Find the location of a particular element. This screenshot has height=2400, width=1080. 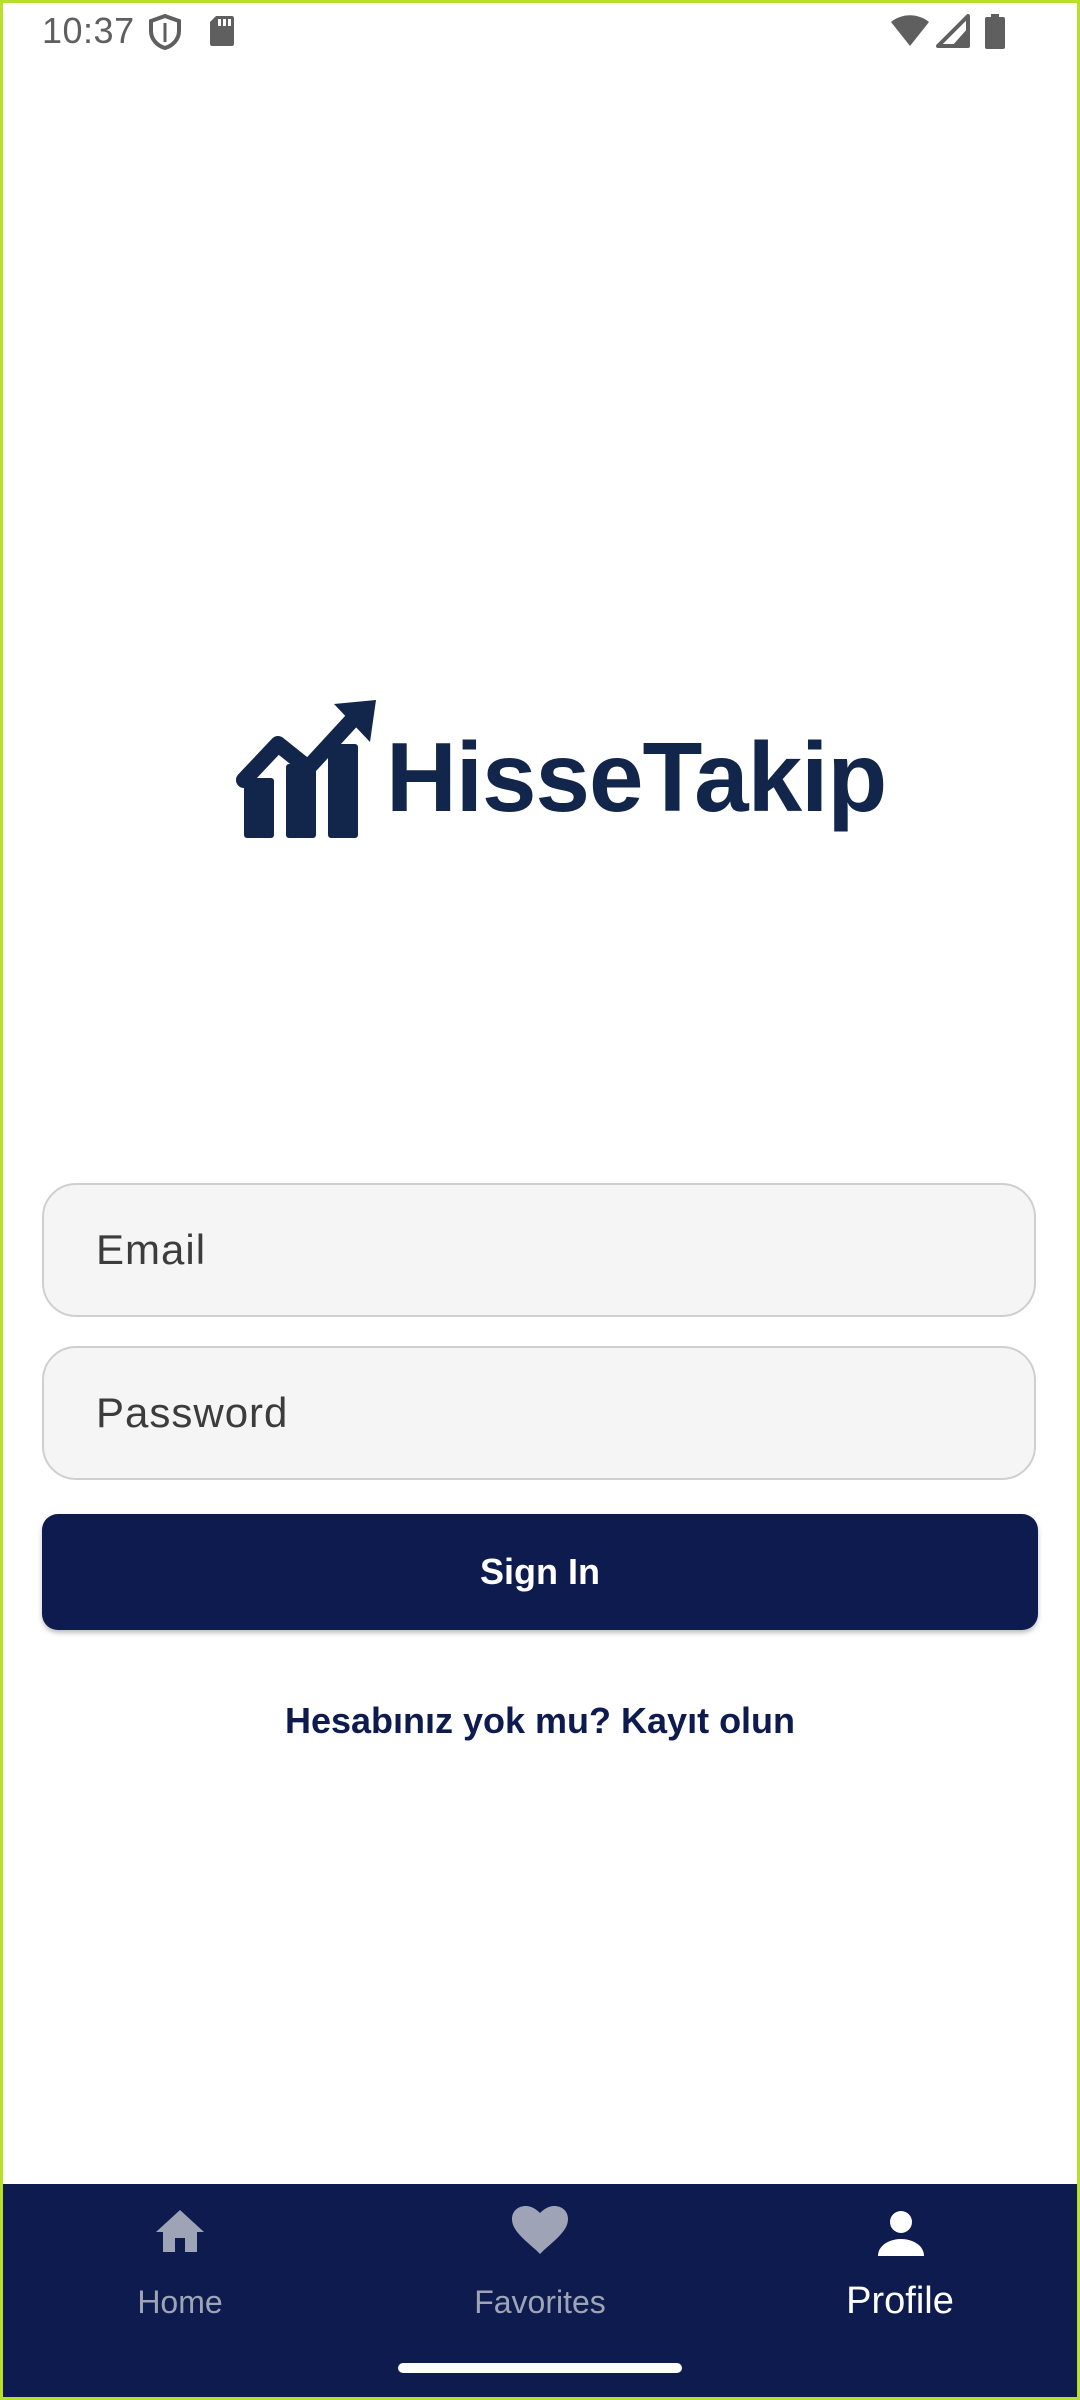

wifi-icon is located at coordinates (910, 30).